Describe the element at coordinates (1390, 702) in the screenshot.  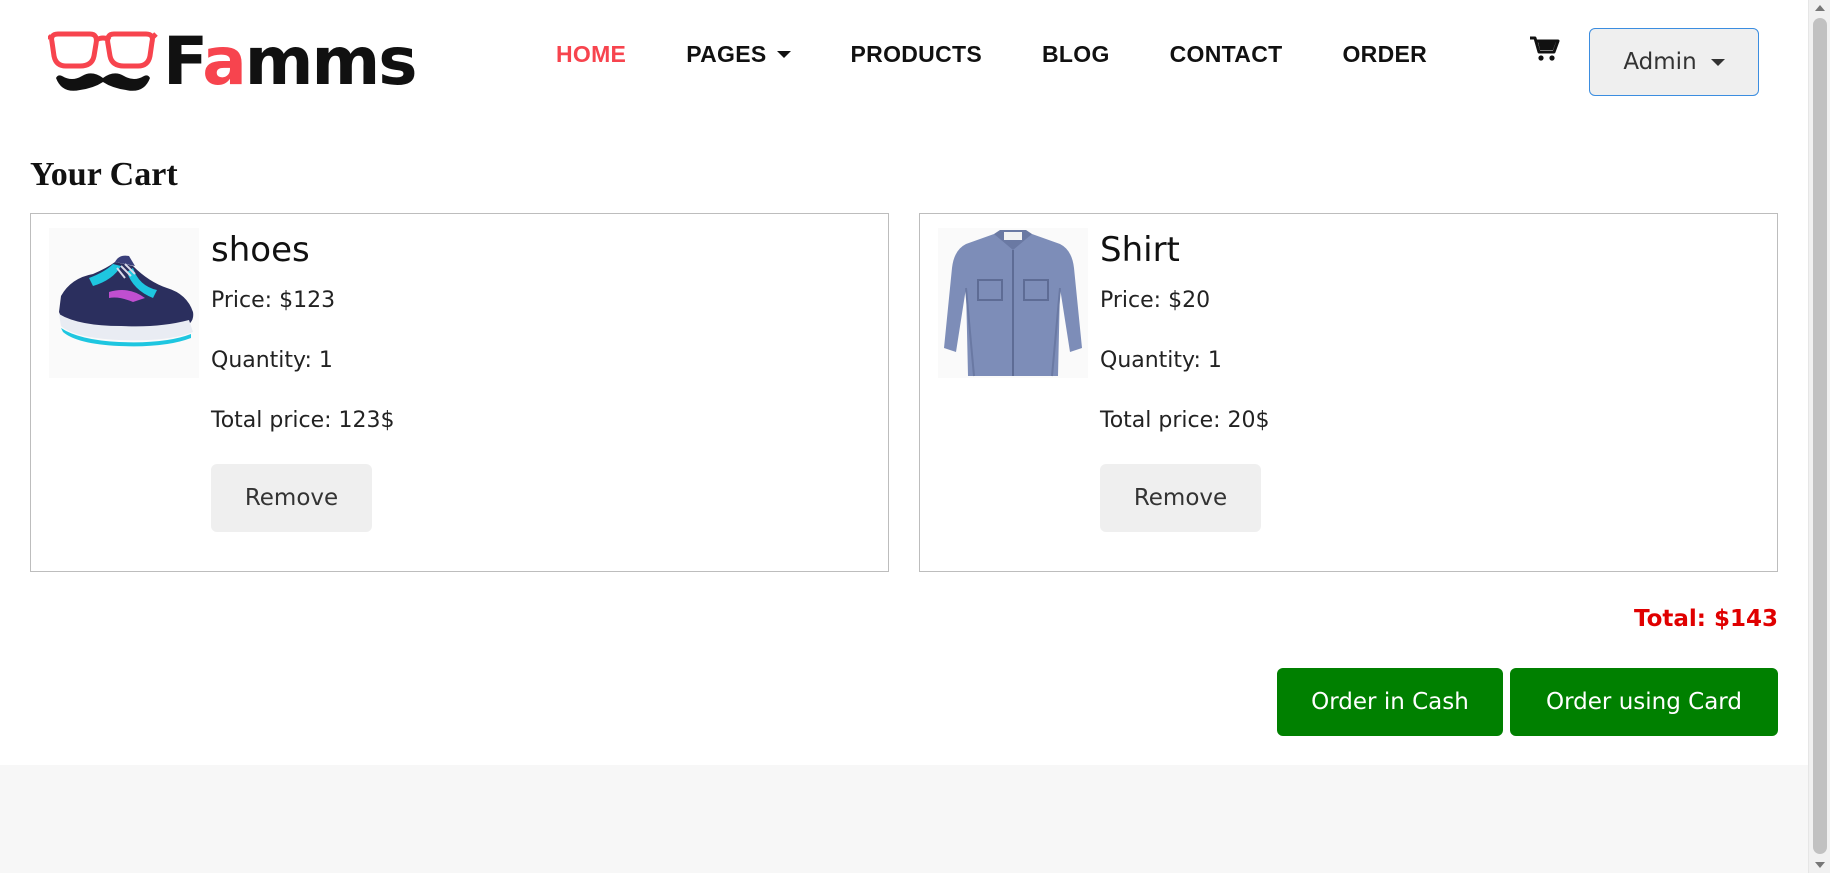
I see `order-in-cash-button: Order in Cash` at that location.